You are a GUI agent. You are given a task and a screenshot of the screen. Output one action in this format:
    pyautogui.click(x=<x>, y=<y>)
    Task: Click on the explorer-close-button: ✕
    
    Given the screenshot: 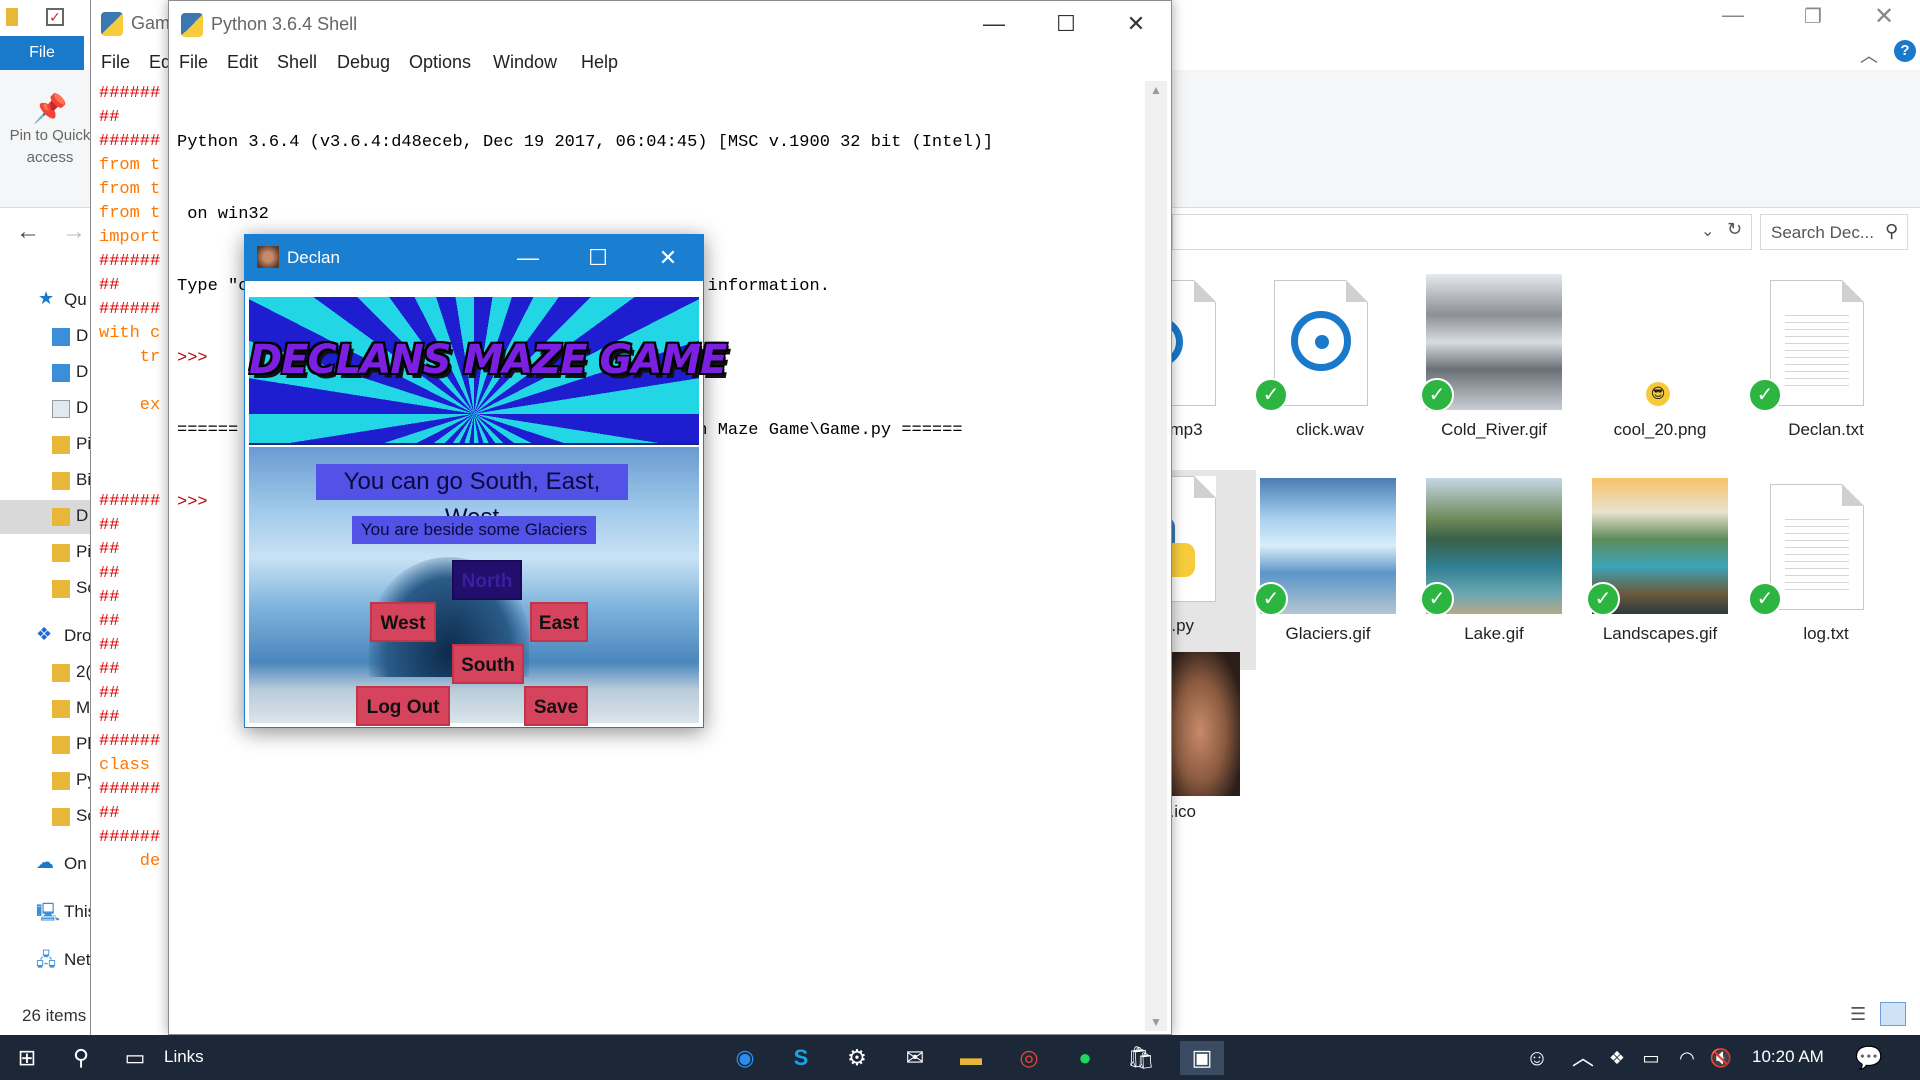 What is the action you would take?
    pyautogui.click(x=1884, y=16)
    